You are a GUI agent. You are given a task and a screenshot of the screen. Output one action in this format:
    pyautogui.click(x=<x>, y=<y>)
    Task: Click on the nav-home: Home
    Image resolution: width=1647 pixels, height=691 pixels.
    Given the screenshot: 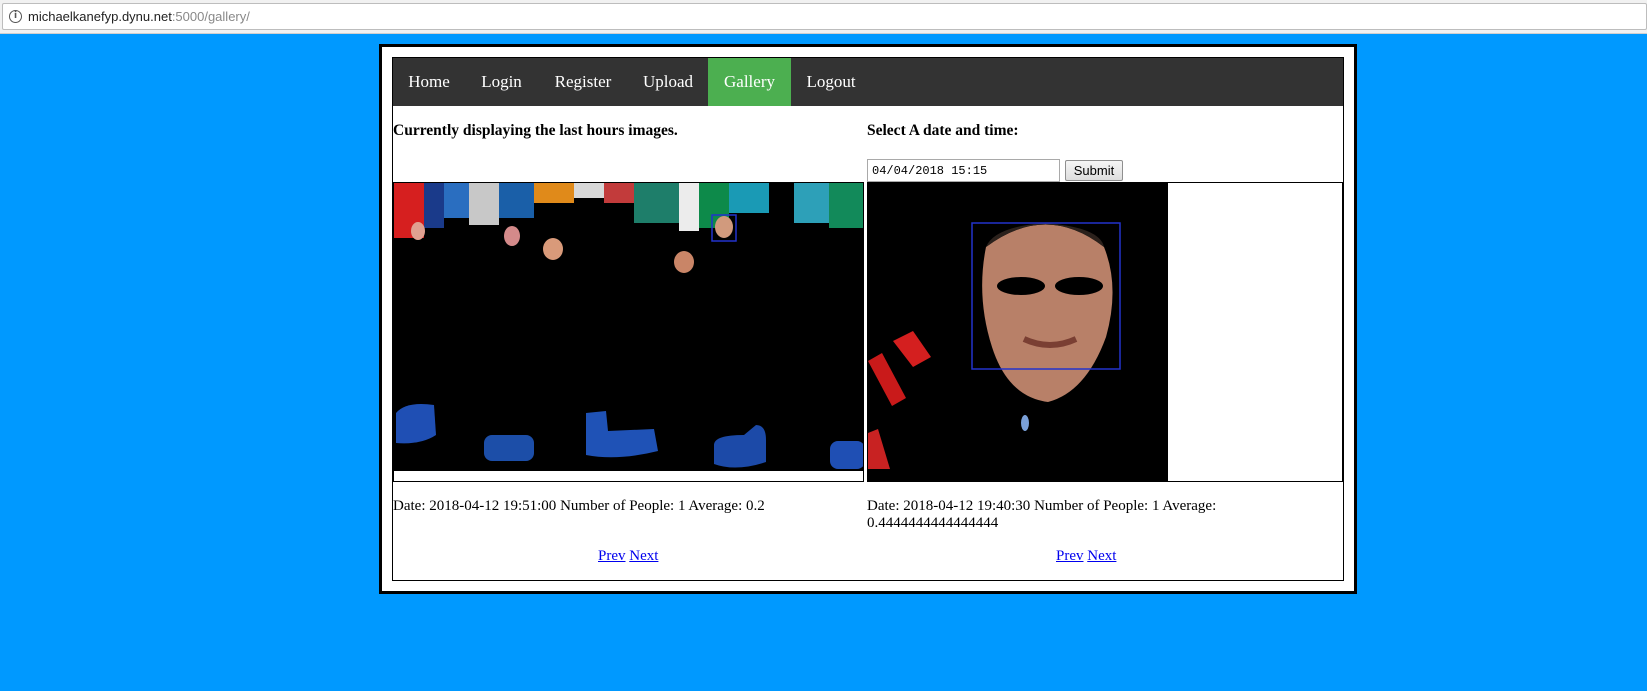 What is the action you would take?
    pyautogui.click(x=429, y=82)
    